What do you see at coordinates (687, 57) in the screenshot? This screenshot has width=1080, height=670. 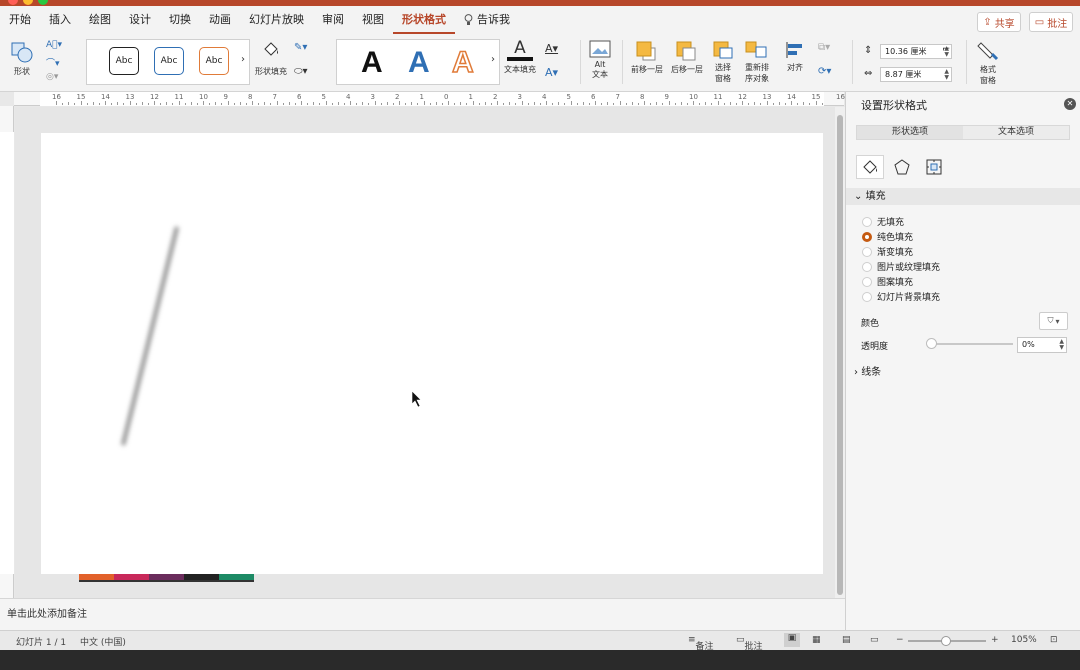 I see `send-backward-button: 后移一层` at bounding box center [687, 57].